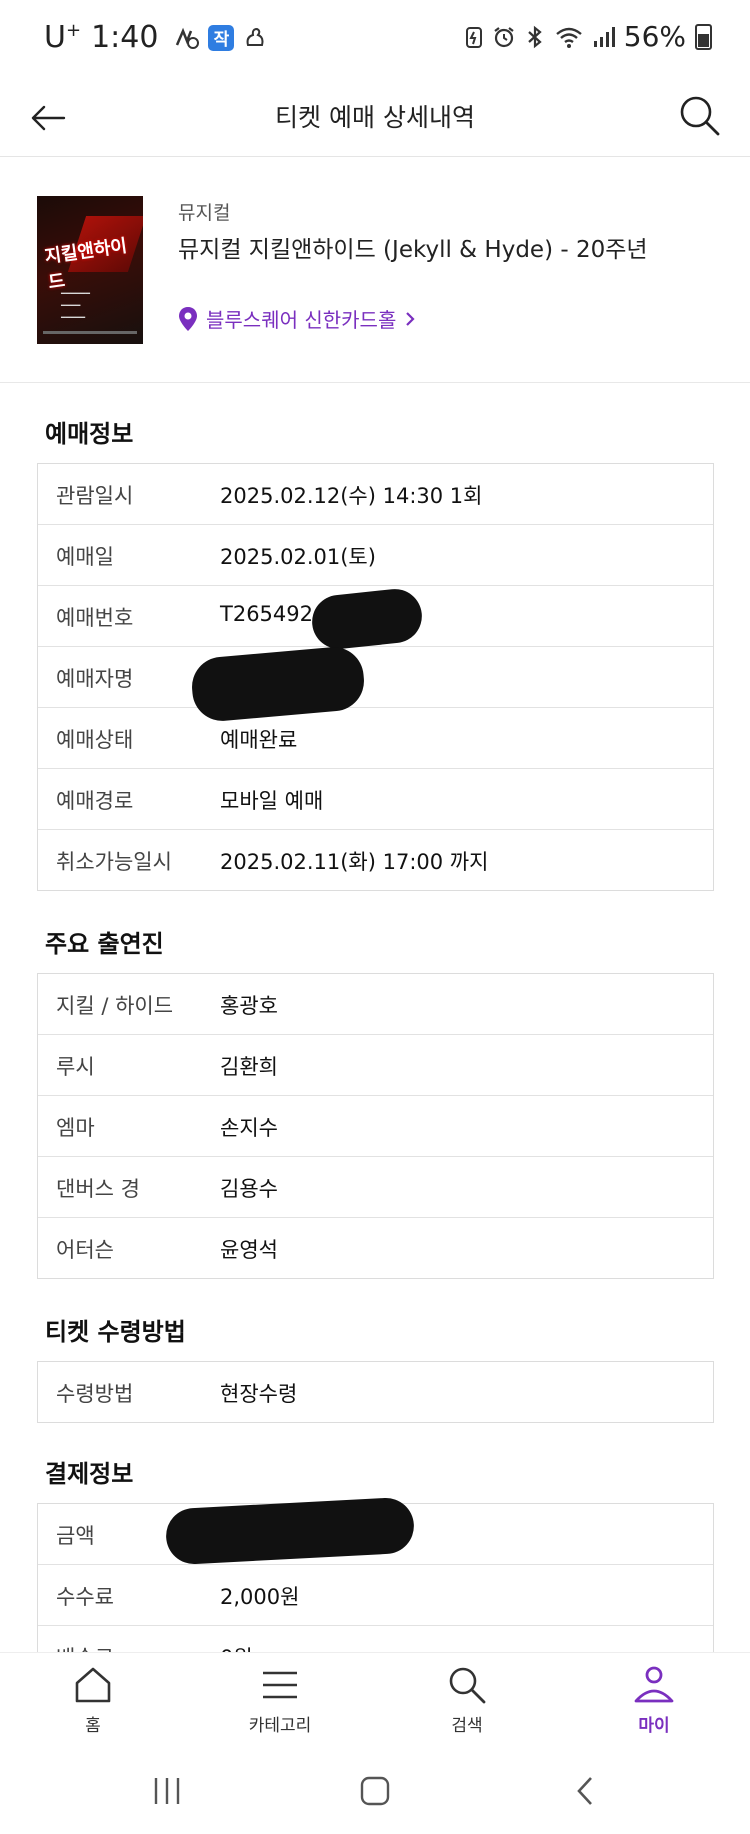 Image resolution: width=750 pixels, height=1834 pixels. Describe the element at coordinates (375, 1065) in the screenshot. I see `table-row: 루시 김환희` at that location.